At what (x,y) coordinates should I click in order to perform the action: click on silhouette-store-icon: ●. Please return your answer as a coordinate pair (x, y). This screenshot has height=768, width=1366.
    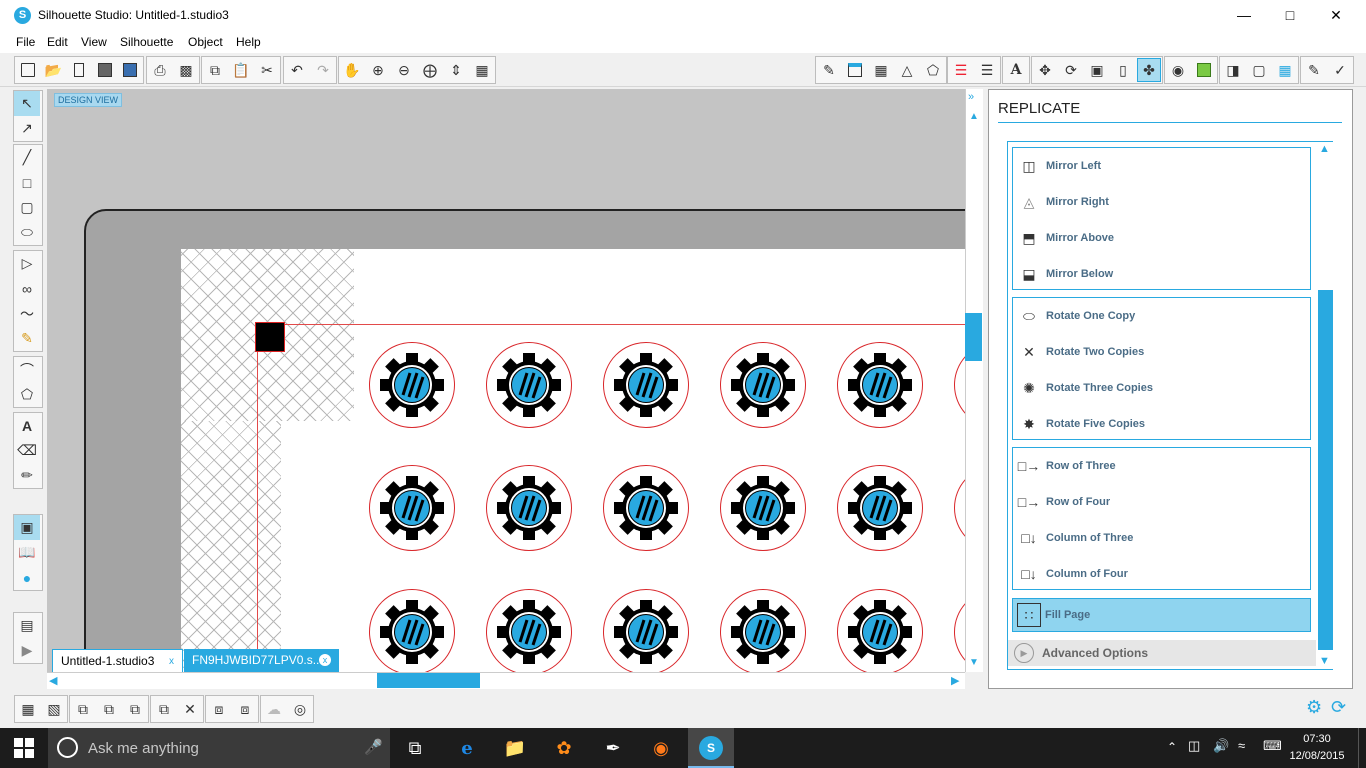
    Looking at the image, I should click on (27, 577).